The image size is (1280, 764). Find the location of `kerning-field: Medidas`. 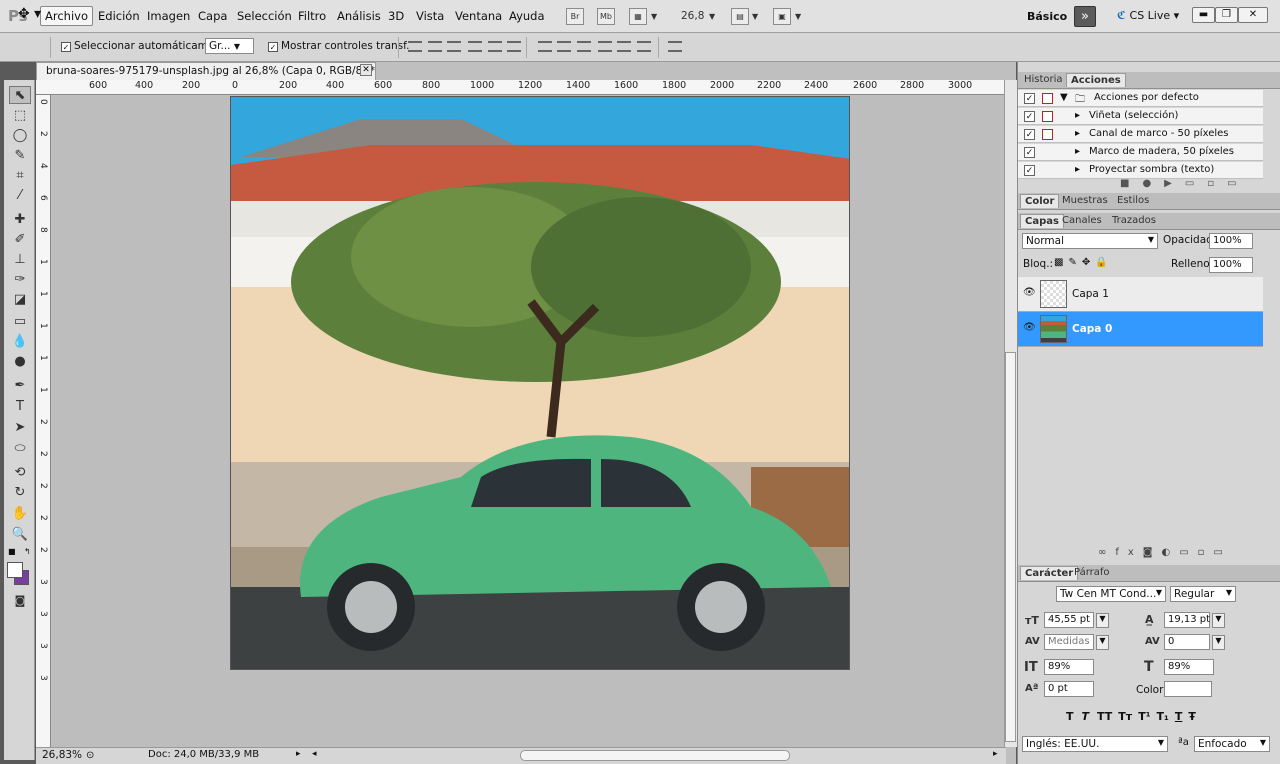

kerning-field: Medidas is located at coordinates (1069, 642).